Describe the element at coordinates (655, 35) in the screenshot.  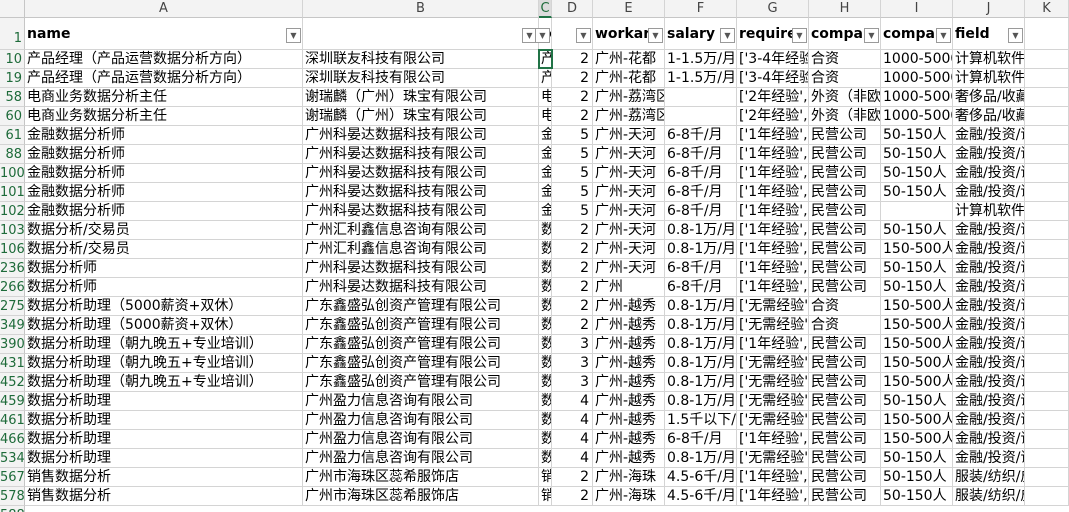
I see `filter-dropdown-icon: ▼` at that location.